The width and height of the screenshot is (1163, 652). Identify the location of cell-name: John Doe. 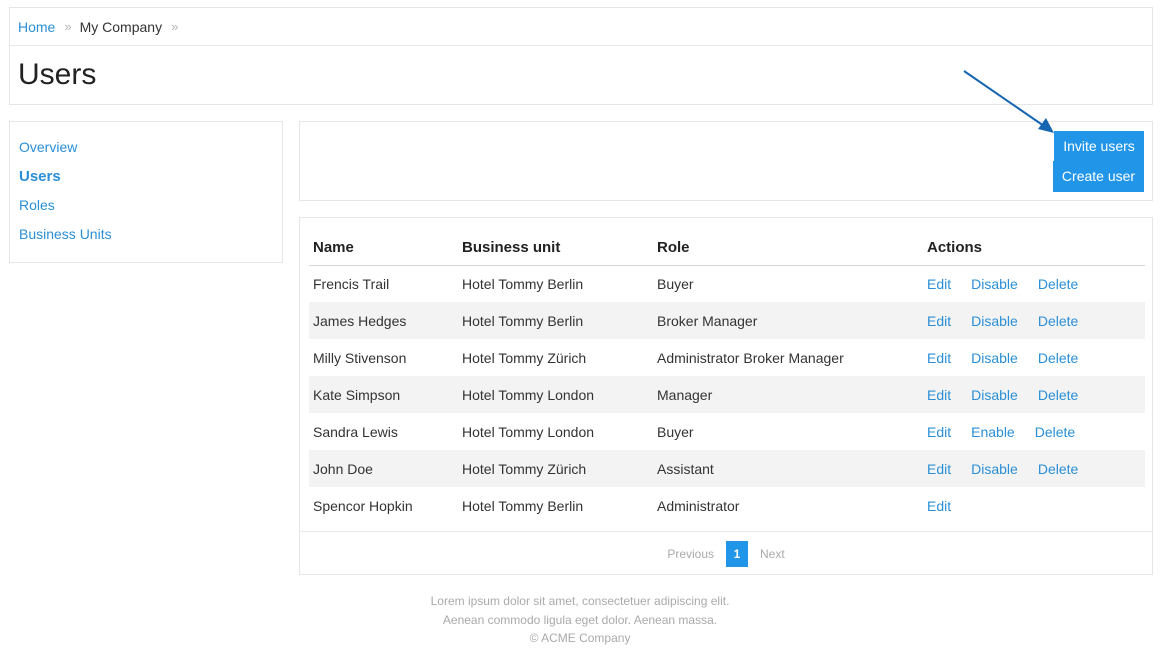
(383, 468).